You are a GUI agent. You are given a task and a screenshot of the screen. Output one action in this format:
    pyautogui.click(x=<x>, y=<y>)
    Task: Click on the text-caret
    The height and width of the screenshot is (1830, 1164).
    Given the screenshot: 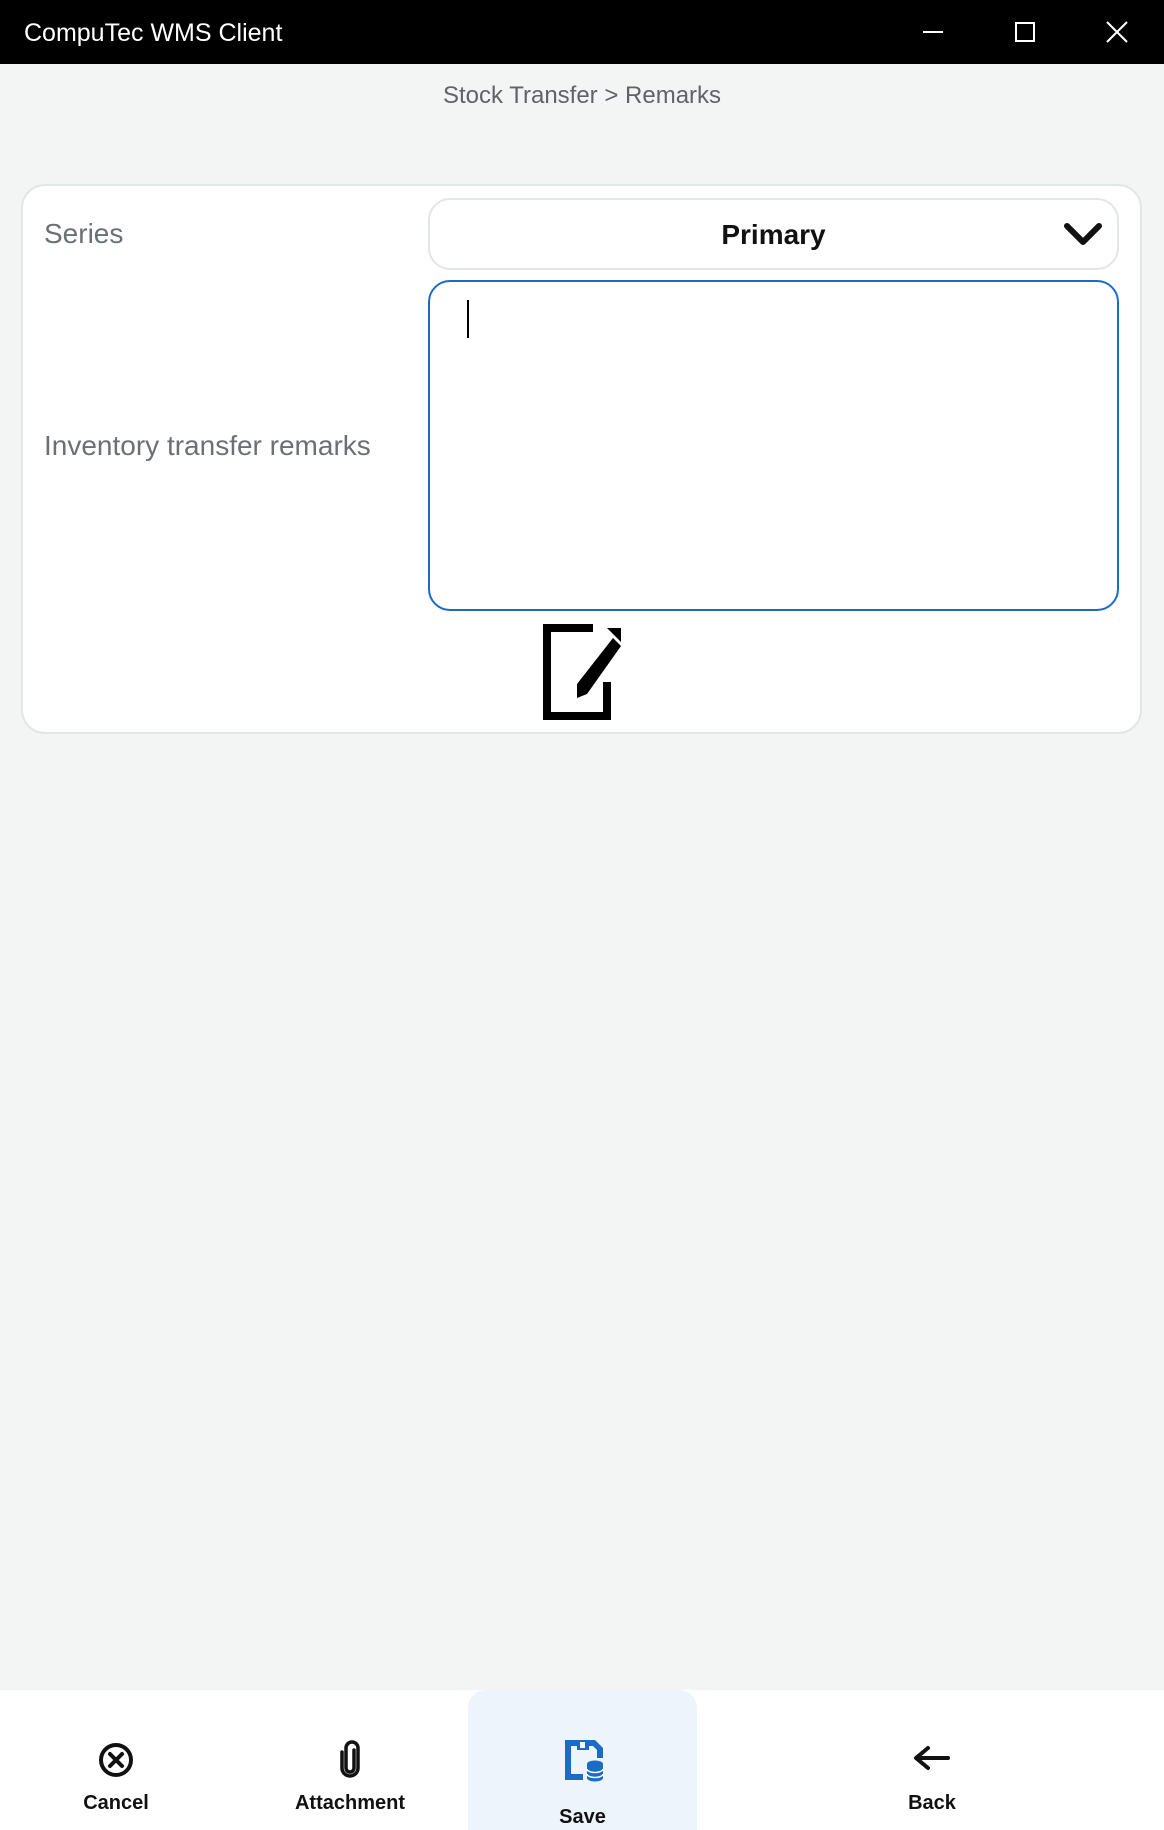 What is the action you would take?
    pyautogui.click(x=468, y=319)
    